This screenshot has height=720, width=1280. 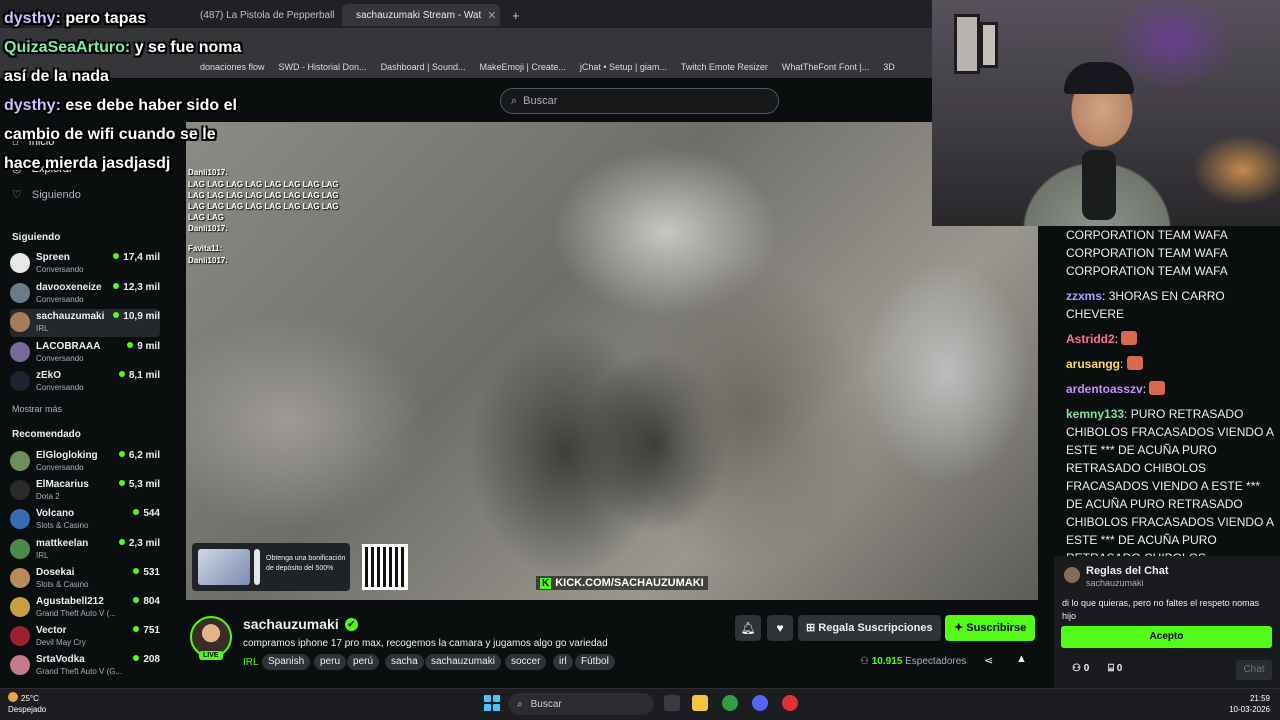 What do you see at coordinates (491, 15) in the screenshot?
I see `close-icon: ✕` at bounding box center [491, 15].